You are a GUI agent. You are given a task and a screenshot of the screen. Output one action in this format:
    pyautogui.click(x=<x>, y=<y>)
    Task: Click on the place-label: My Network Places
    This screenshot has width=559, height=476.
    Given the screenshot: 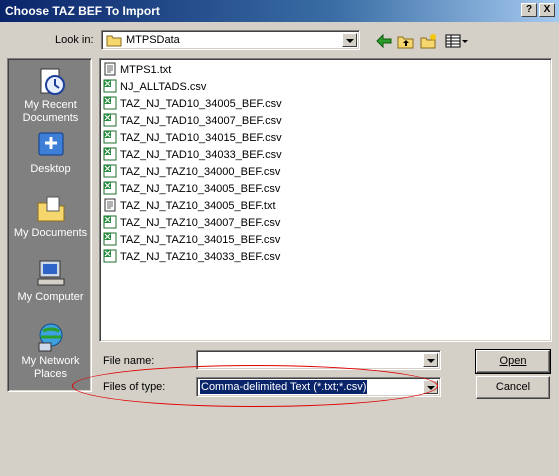 What is the action you would take?
    pyautogui.click(x=50, y=367)
    